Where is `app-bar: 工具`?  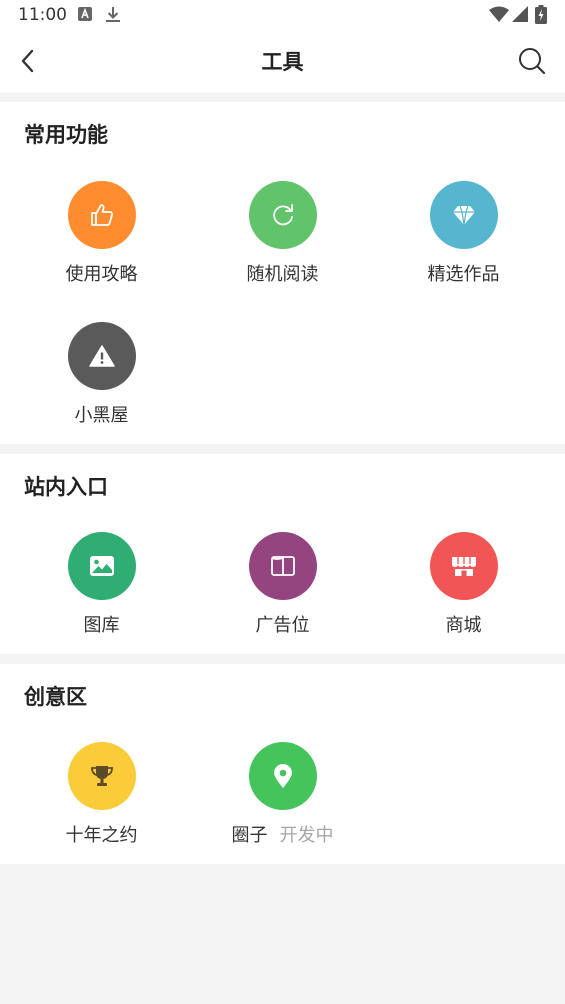
app-bar: 工具 is located at coordinates (282, 61).